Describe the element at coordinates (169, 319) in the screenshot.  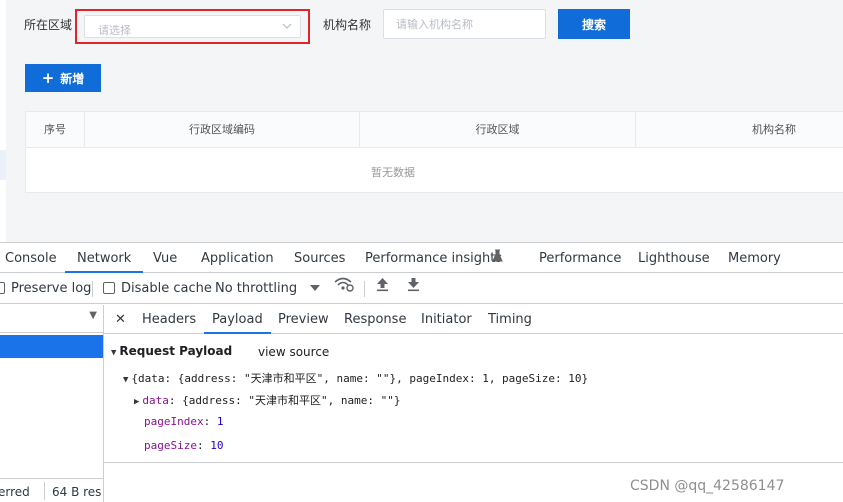
I see `tab-headers: Headers` at that location.